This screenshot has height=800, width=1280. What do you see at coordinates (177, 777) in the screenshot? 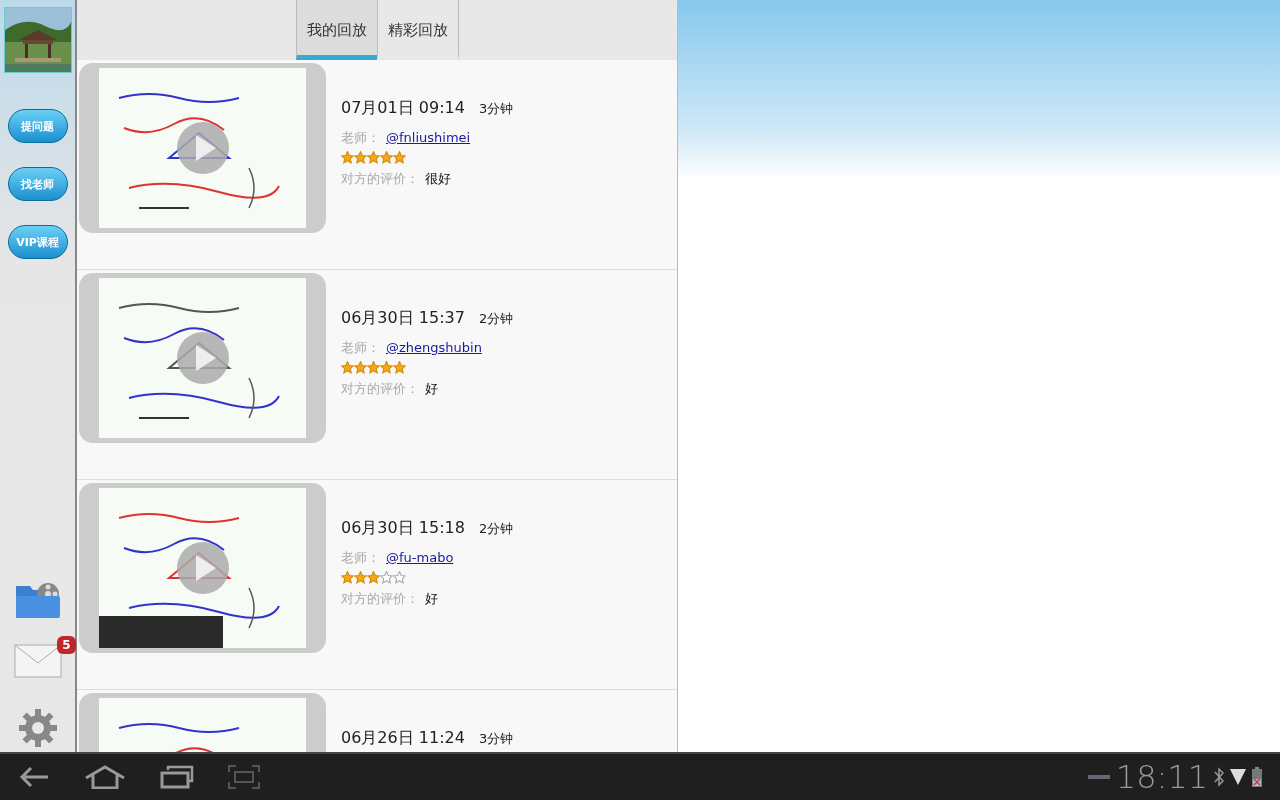
I see `recent-apps-icon` at bounding box center [177, 777].